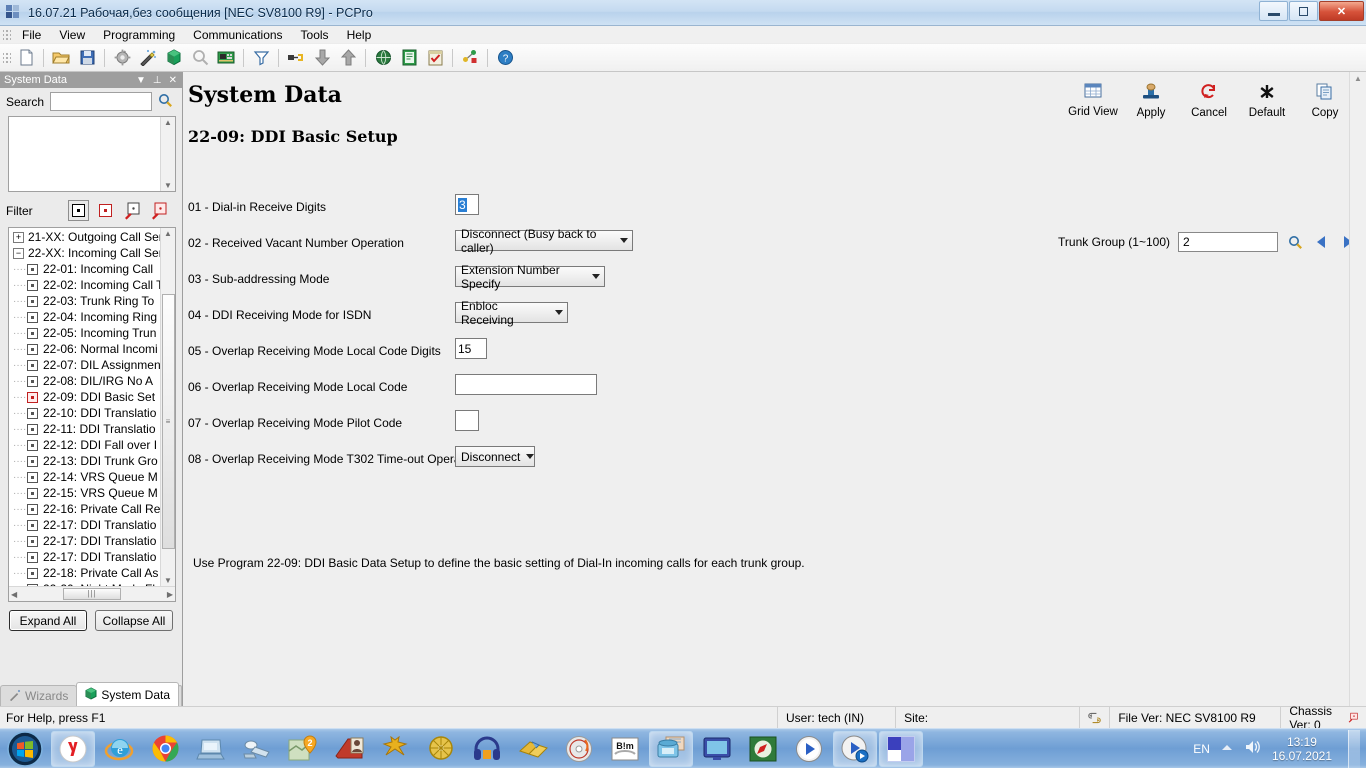 Image resolution: width=1366 pixels, height=768 pixels. What do you see at coordinates (211, 749) in the screenshot?
I see `taskbar-scanner` at bounding box center [211, 749].